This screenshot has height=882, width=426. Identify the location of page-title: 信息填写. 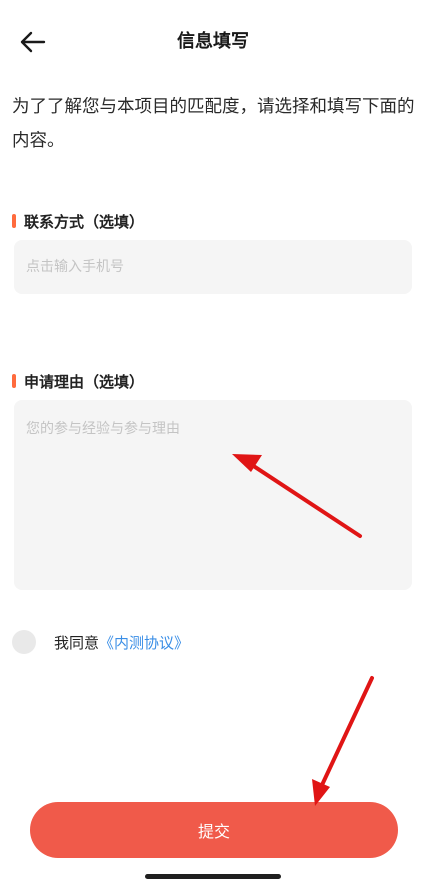
(213, 41).